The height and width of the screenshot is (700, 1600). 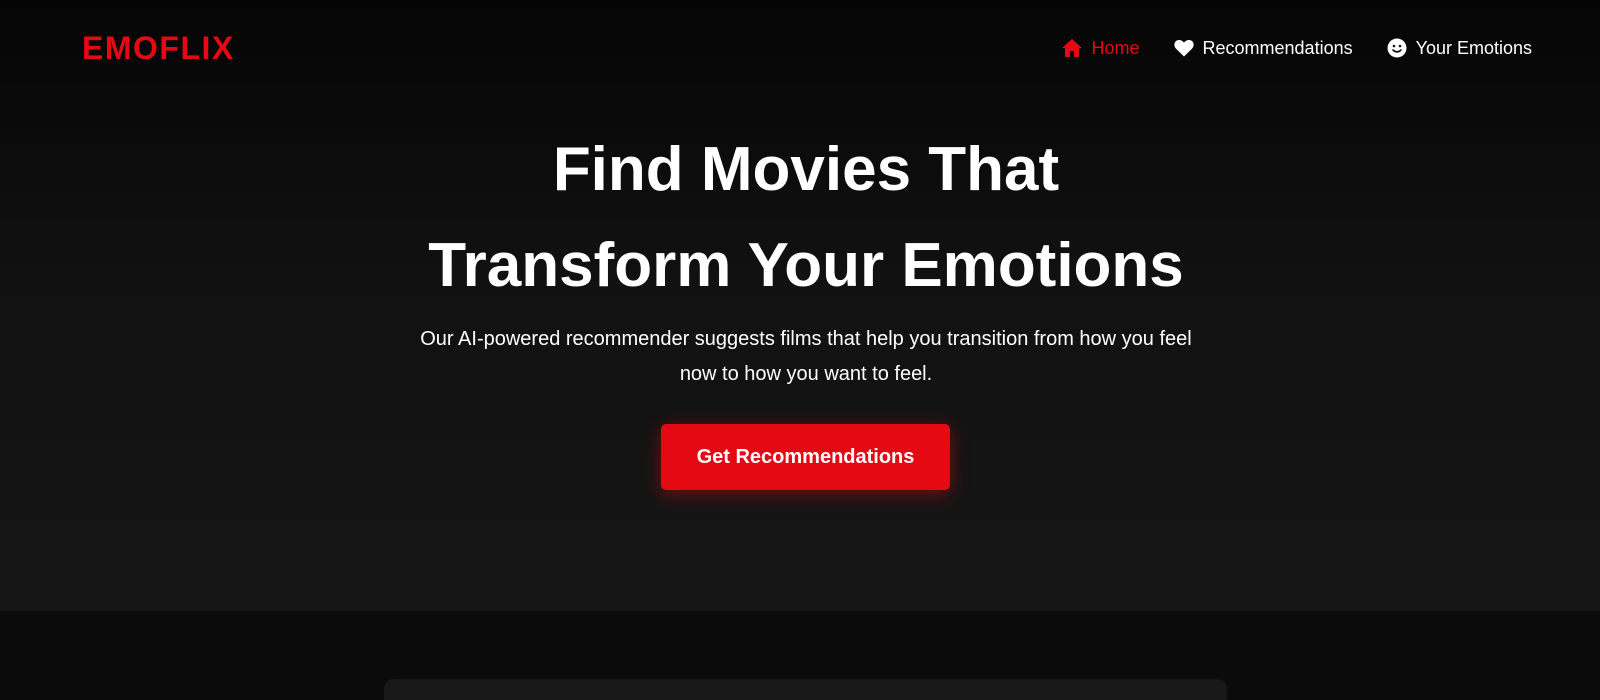 What do you see at coordinates (1397, 48) in the screenshot?
I see `smile-icon` at bounding box center [1397, 48].